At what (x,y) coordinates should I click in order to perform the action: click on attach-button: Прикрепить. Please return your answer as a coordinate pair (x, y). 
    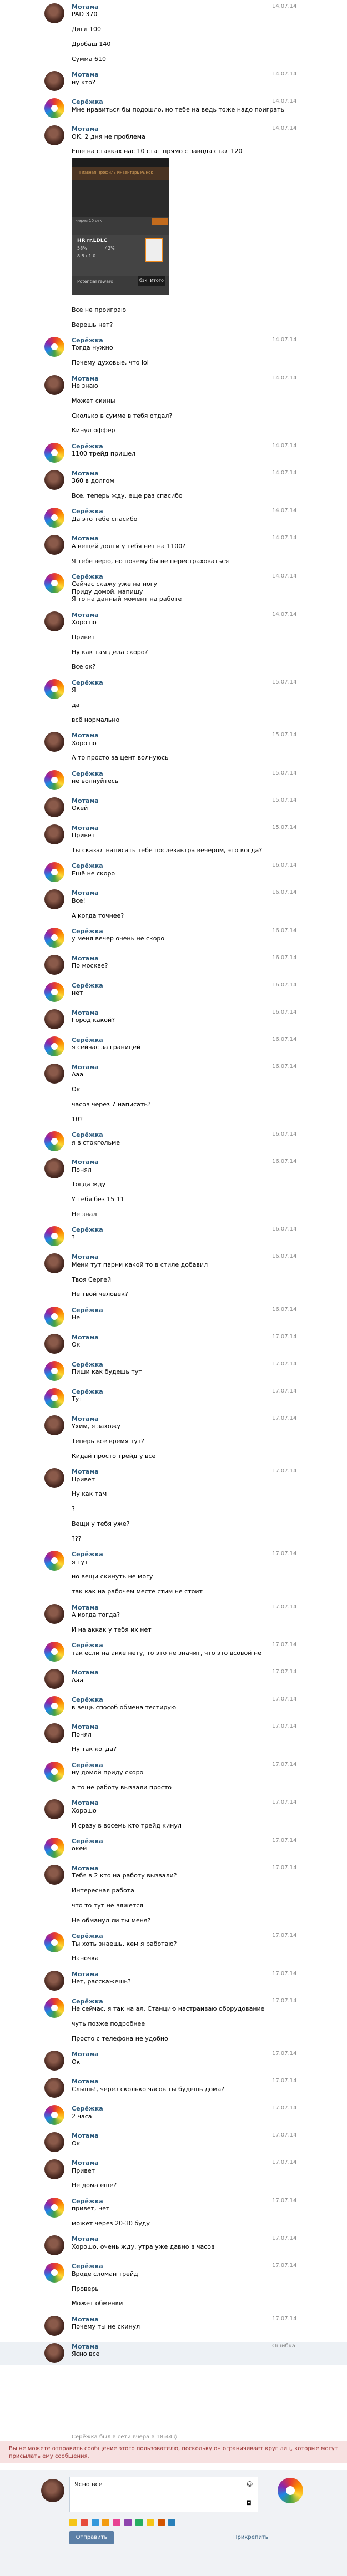
    Looking at the image, I should click on (251, 2537).